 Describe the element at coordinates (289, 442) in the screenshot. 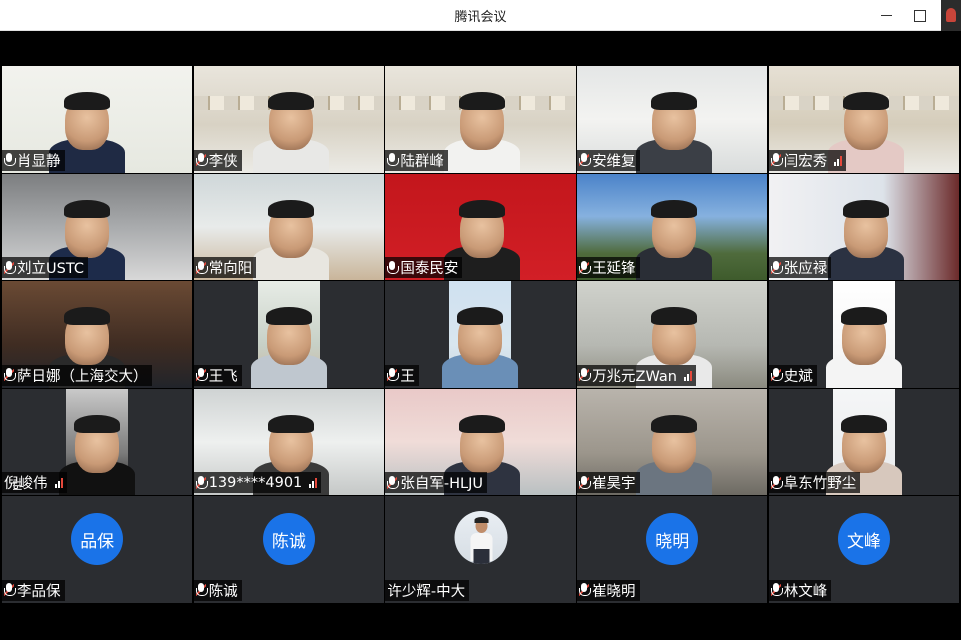

I see `participant-tile: 139****4901` at that location.